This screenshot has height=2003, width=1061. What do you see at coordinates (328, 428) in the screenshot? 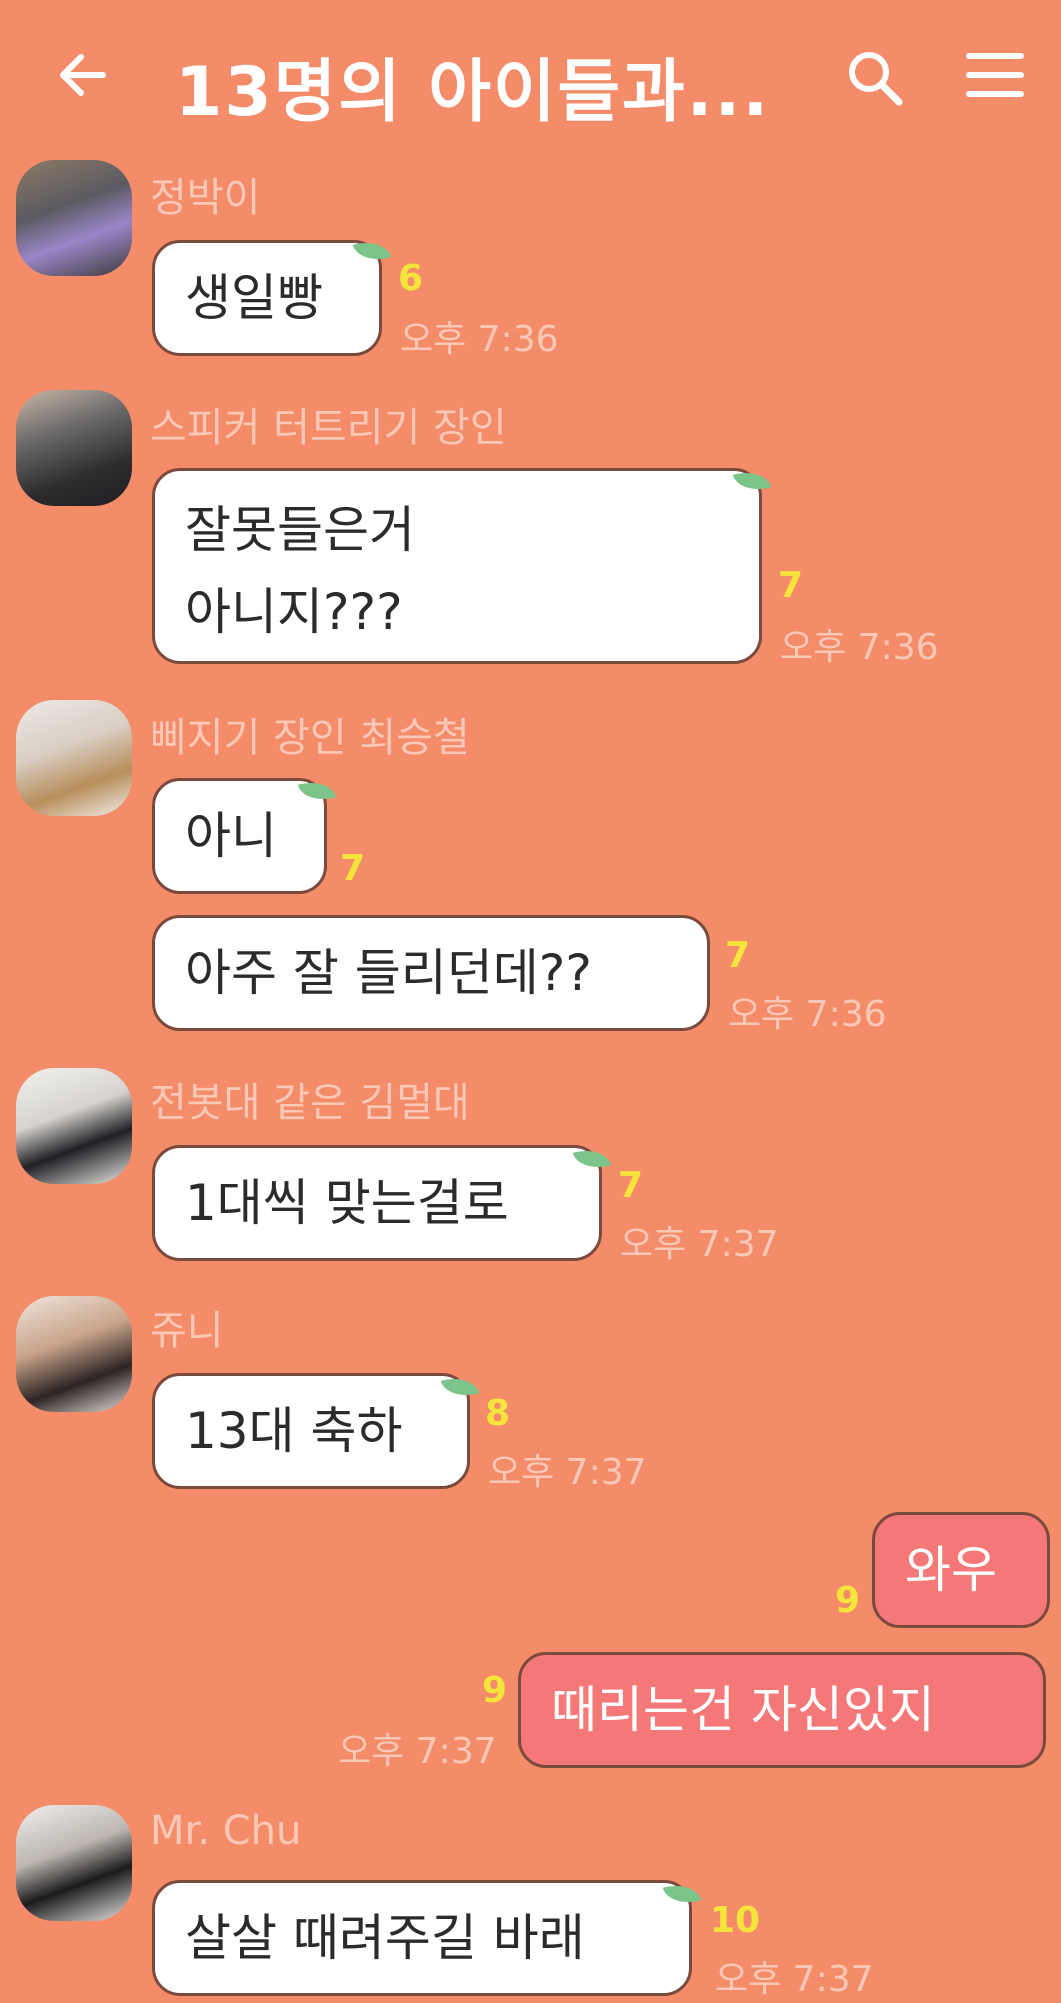
I see `sender-name: 스피커 터트리기 장인` at bounding box center [328, 428].